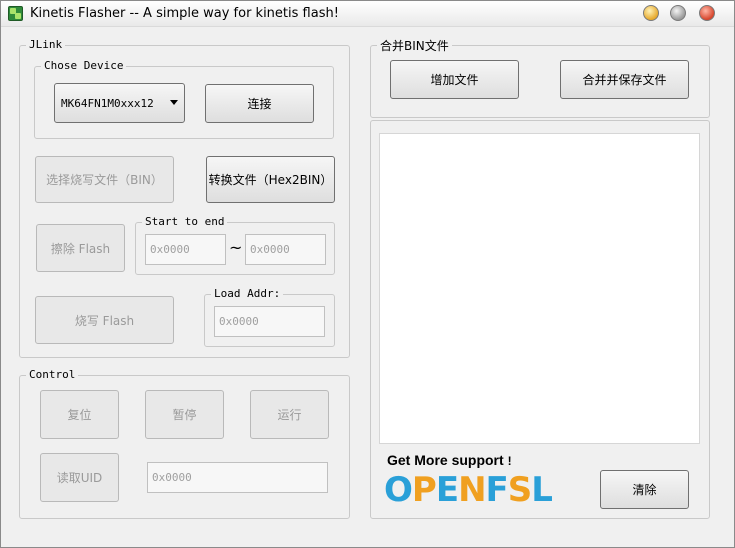 The image size is (735, 548). Describe the element at coordinates (509, 461) in the screenshot. I see `support-text-suffix: !` at that location.